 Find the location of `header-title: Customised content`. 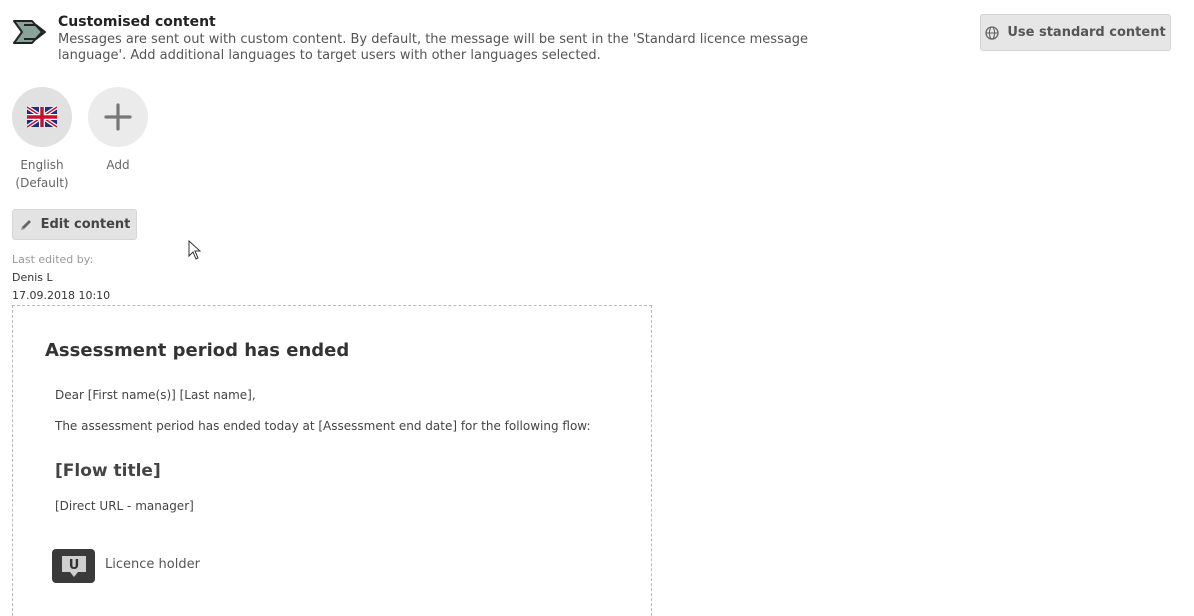

header-title: Customised content is located at coordinates (137, 22).